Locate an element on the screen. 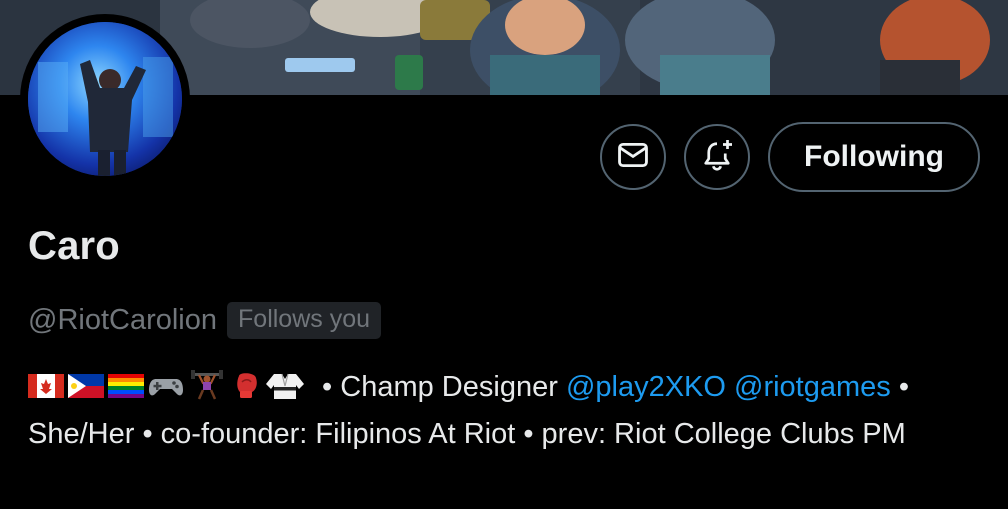  game-controller-icon is located at coordinates (166, 387).